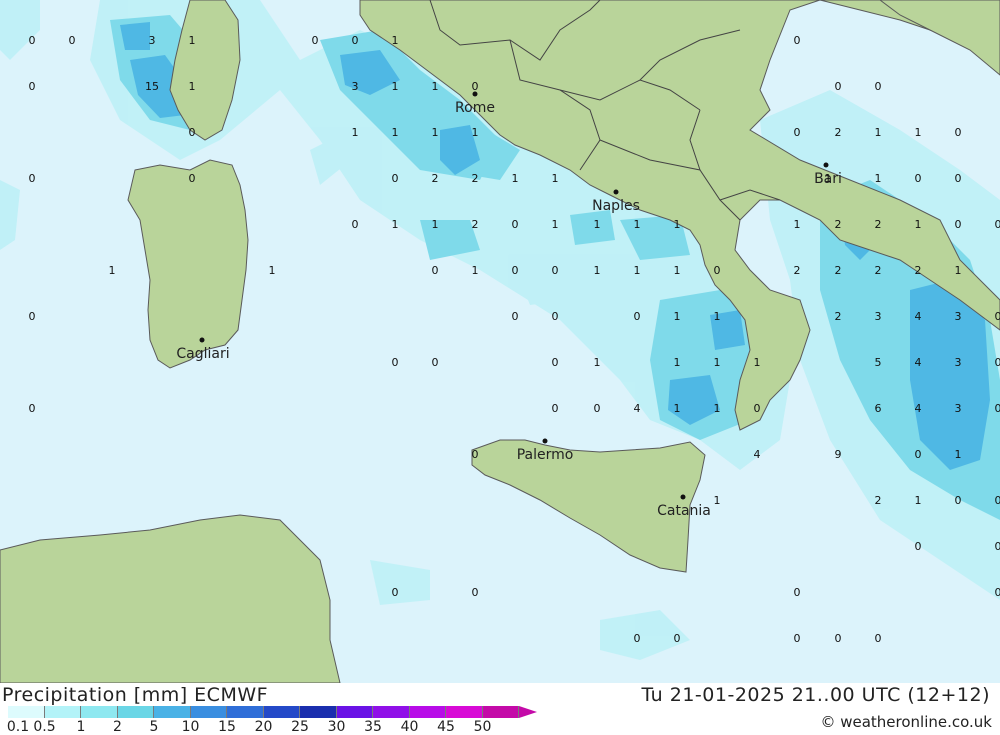  I want to click on catania-marker, so click(683, 497).